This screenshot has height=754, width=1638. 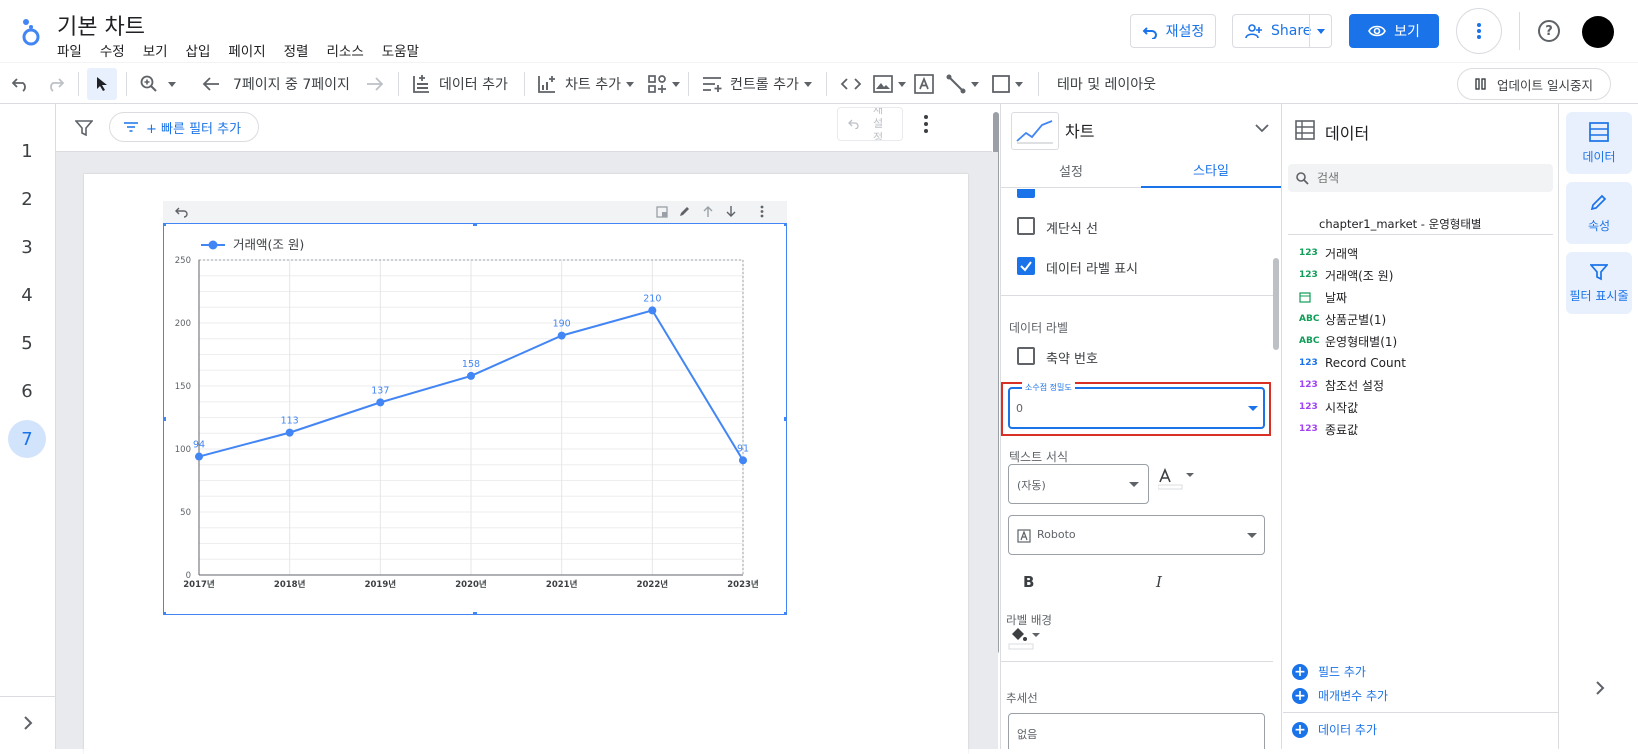 What do you see at coordinates (1598, 32) in the screenshot?
I see `avatar` at bounding box center [1598, 32].